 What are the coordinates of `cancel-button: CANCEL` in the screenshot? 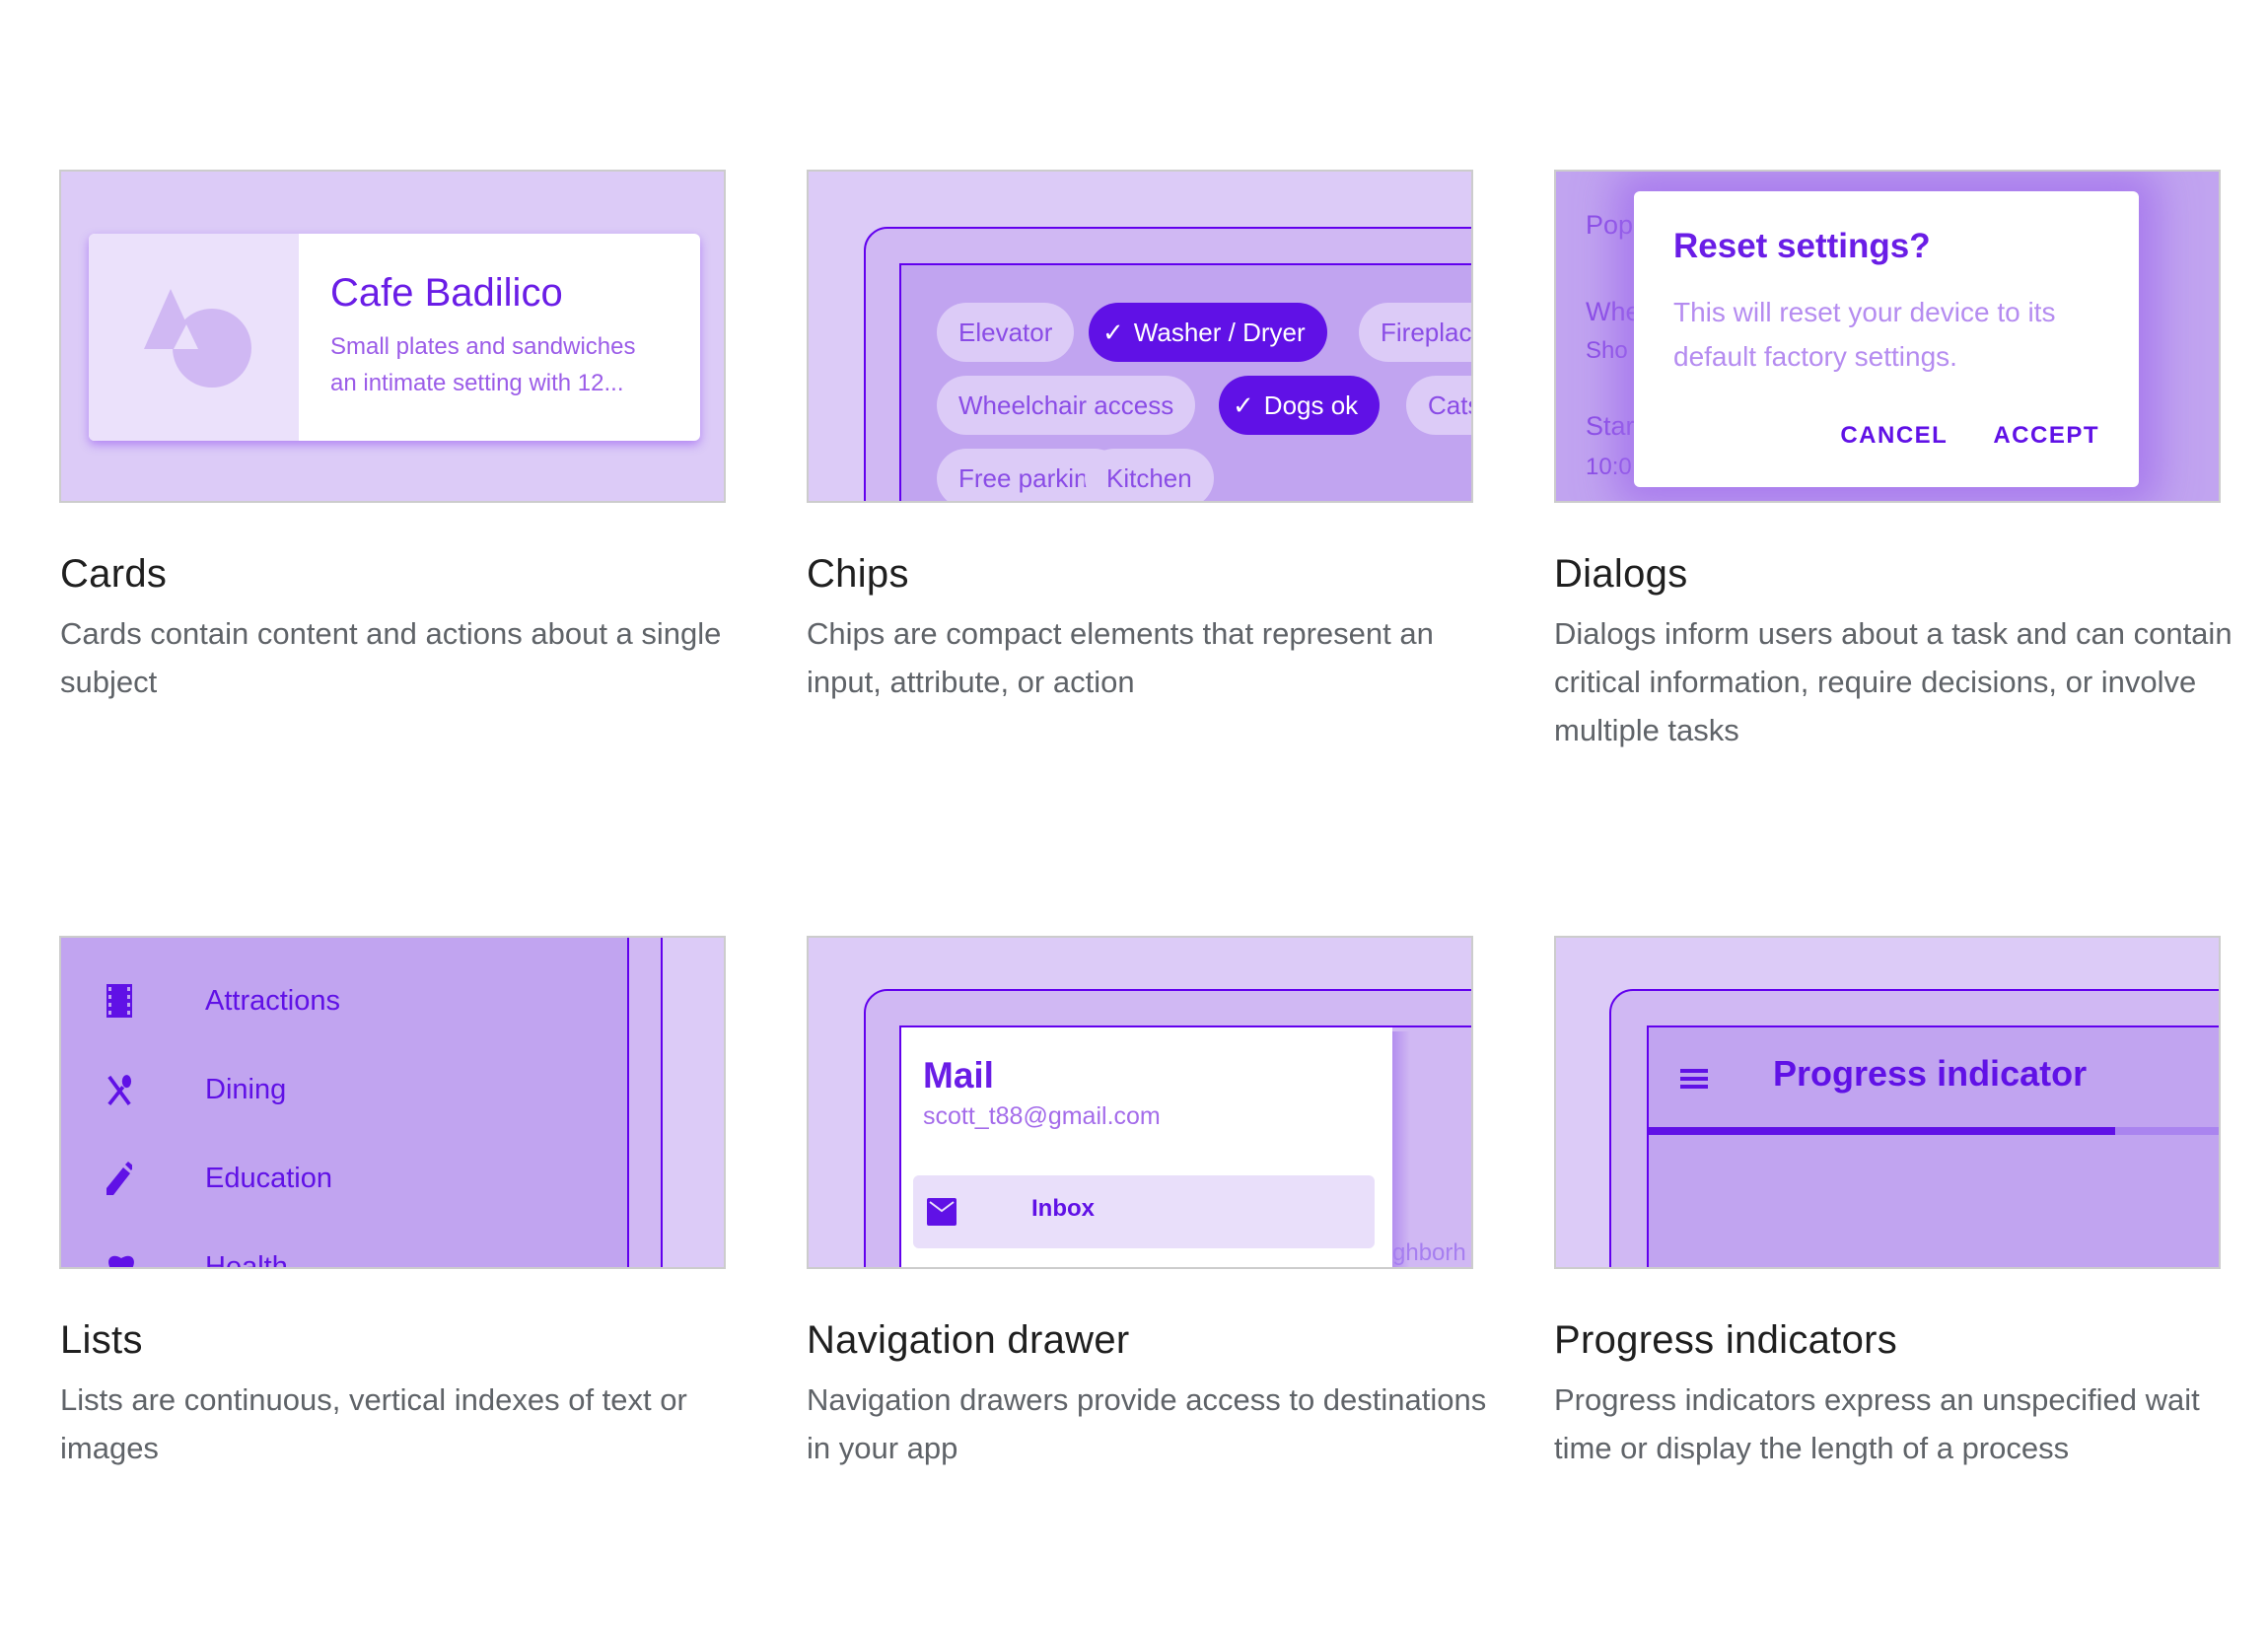 It's located at (1894, 436).